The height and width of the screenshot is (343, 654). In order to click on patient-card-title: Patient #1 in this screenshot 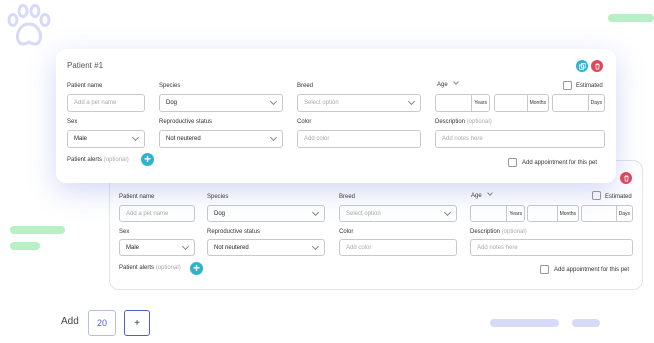, I will do `click(85, 65)`.